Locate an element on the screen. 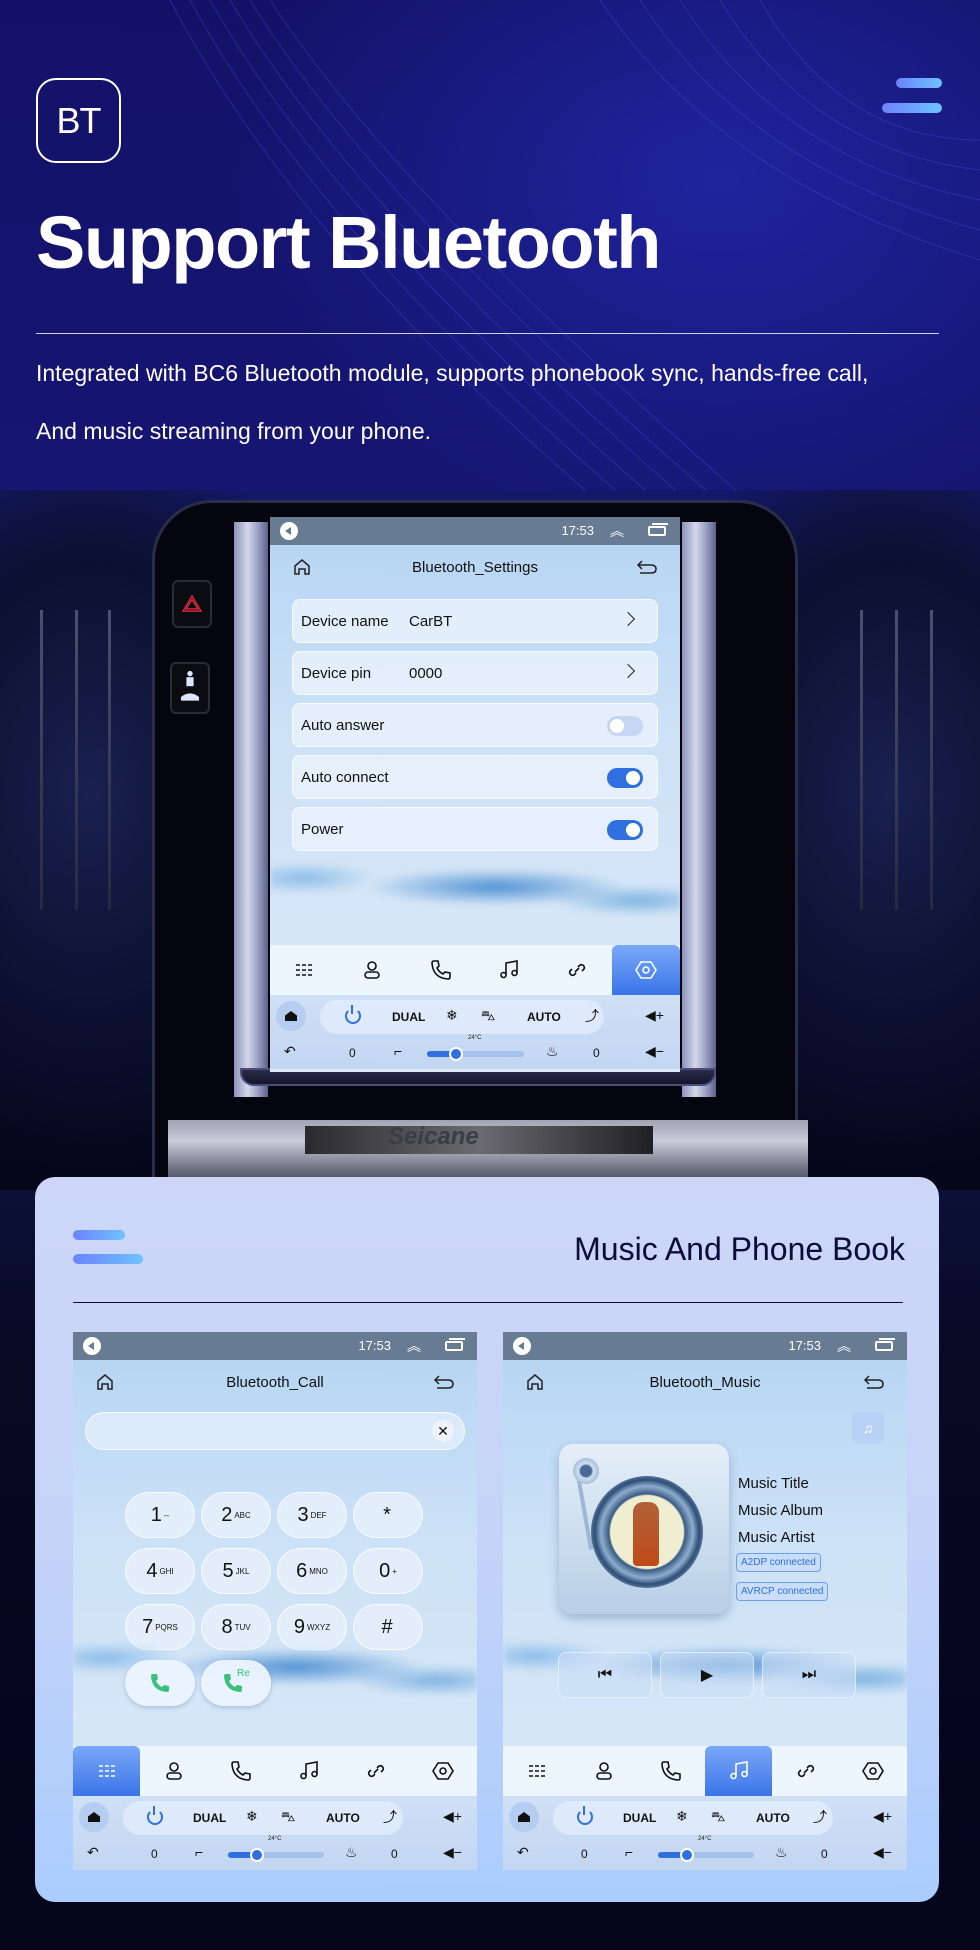 The width and height of the screenshot is (980, 1950). previous-button: ⏮ is located at coordinates (605, 1675).